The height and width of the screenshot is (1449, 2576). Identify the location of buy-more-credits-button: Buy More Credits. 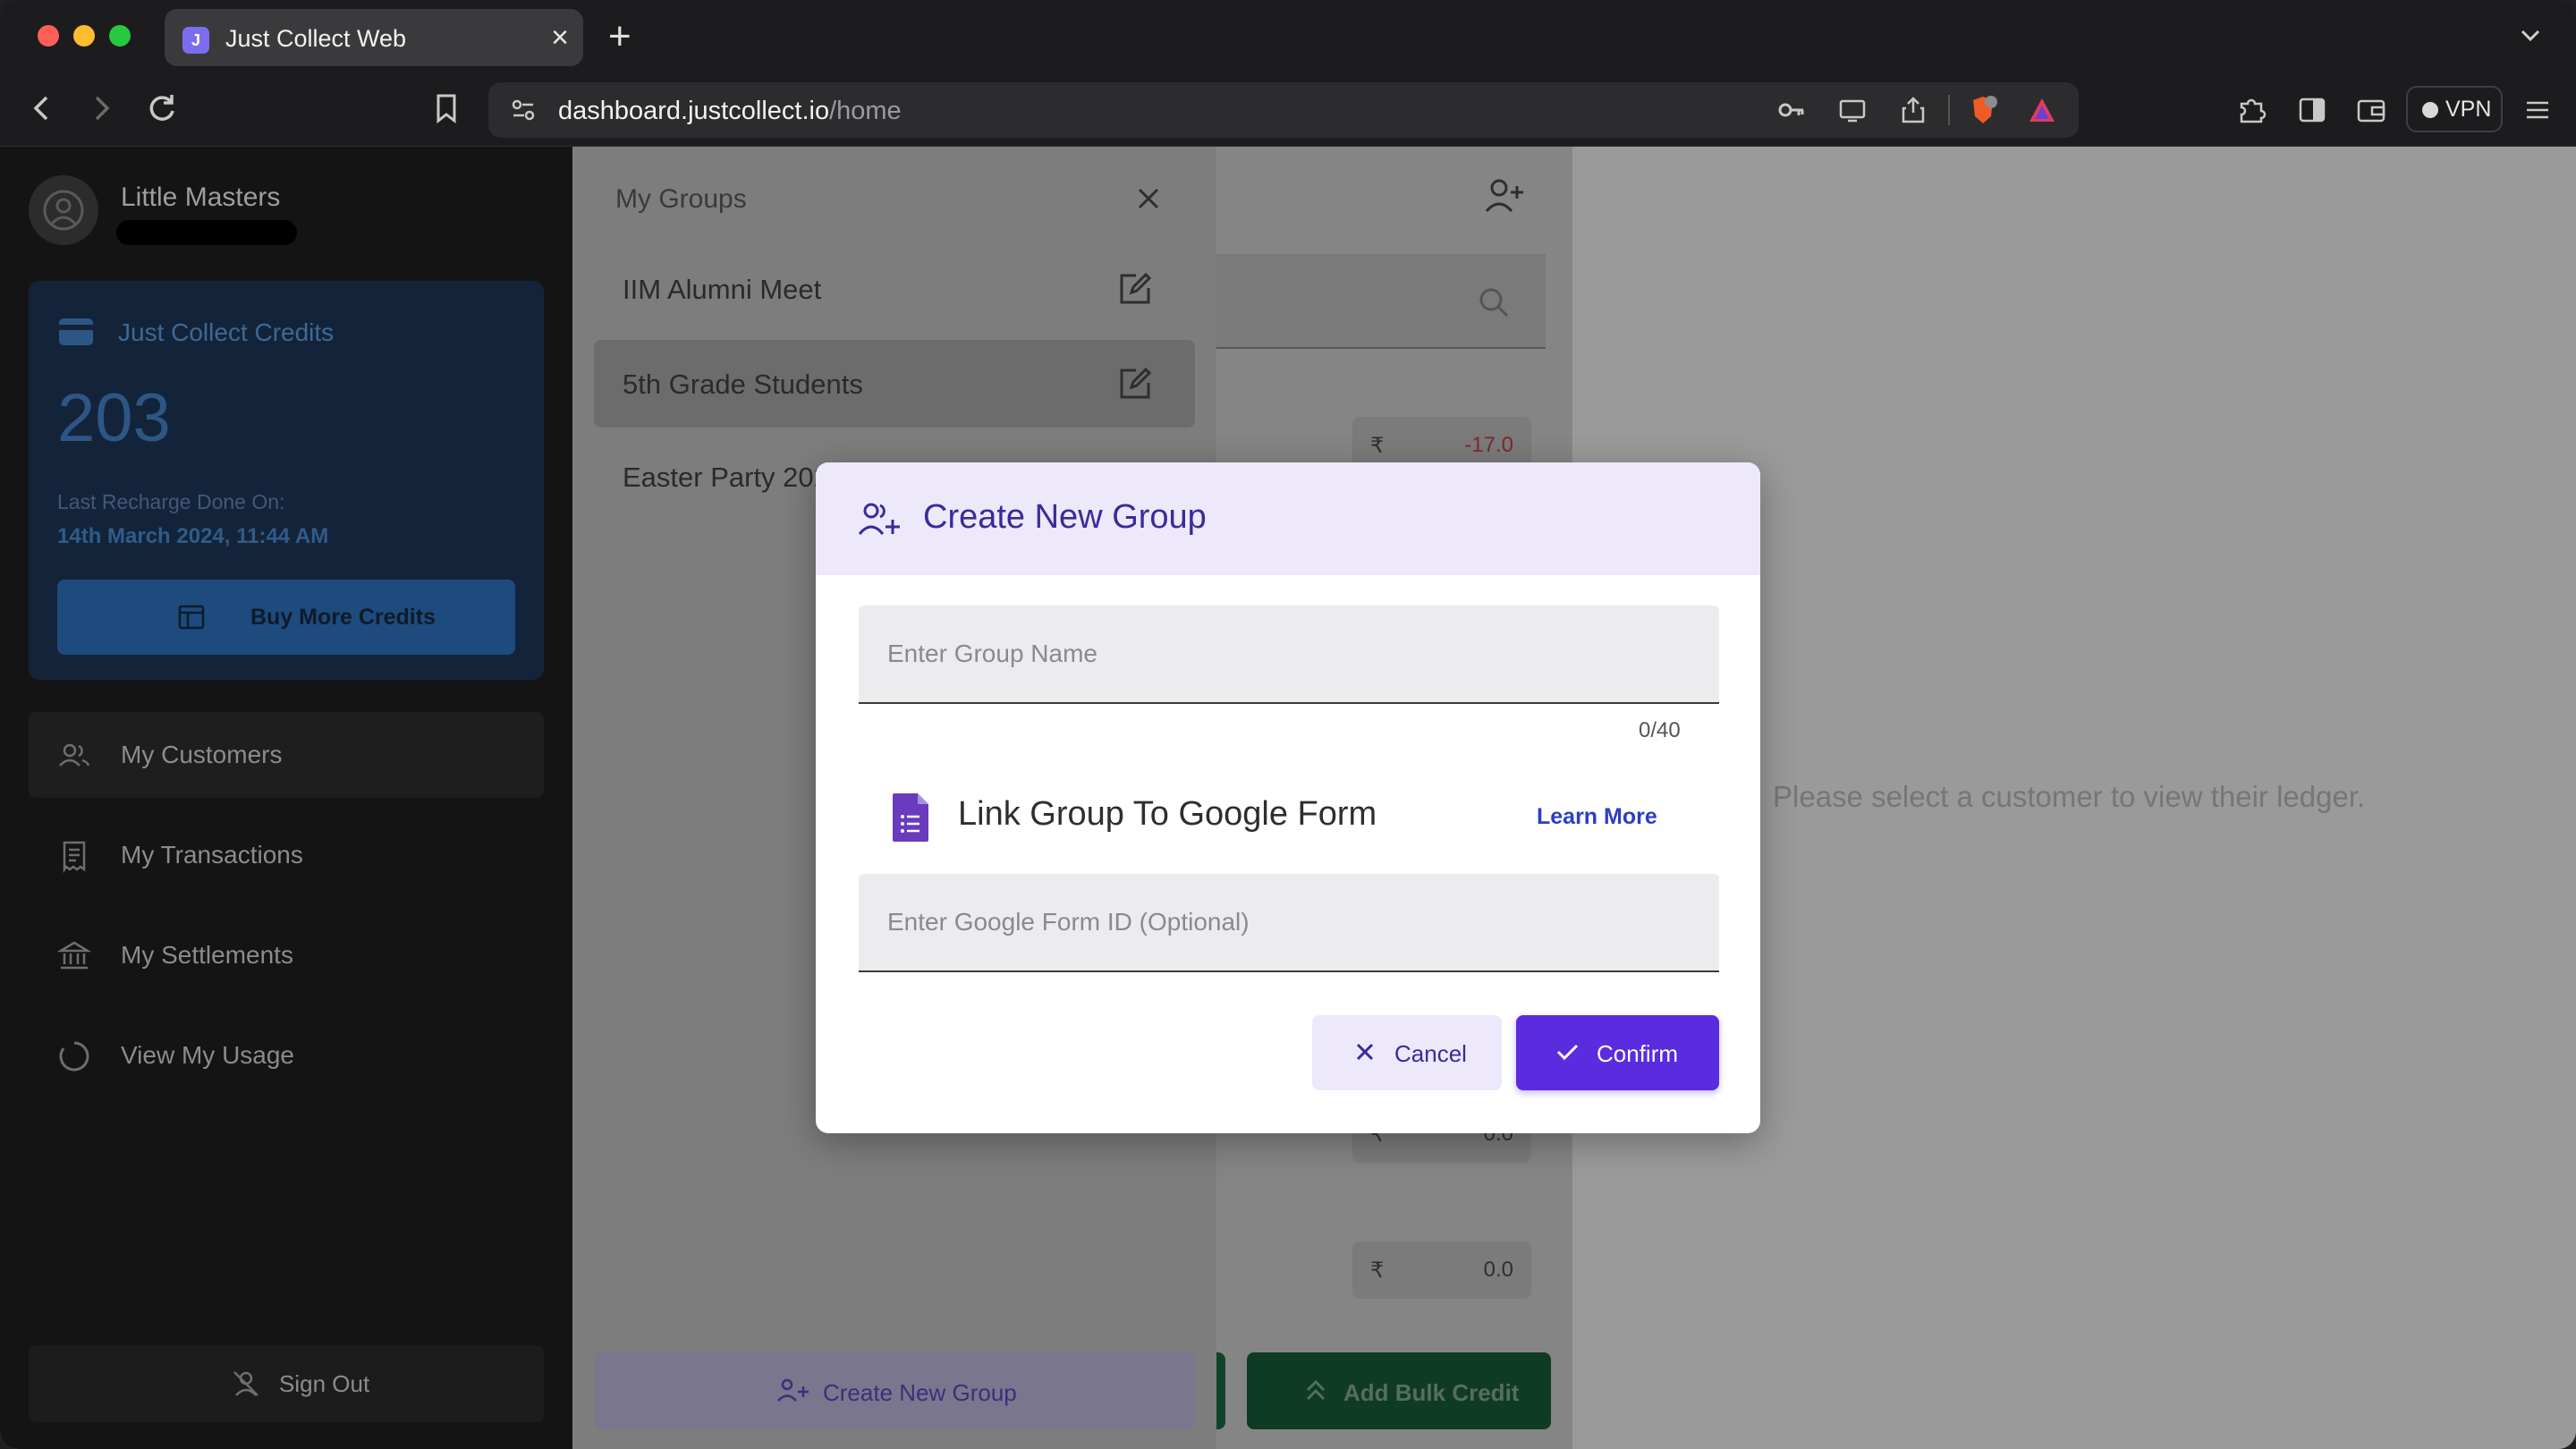
(286, 617).